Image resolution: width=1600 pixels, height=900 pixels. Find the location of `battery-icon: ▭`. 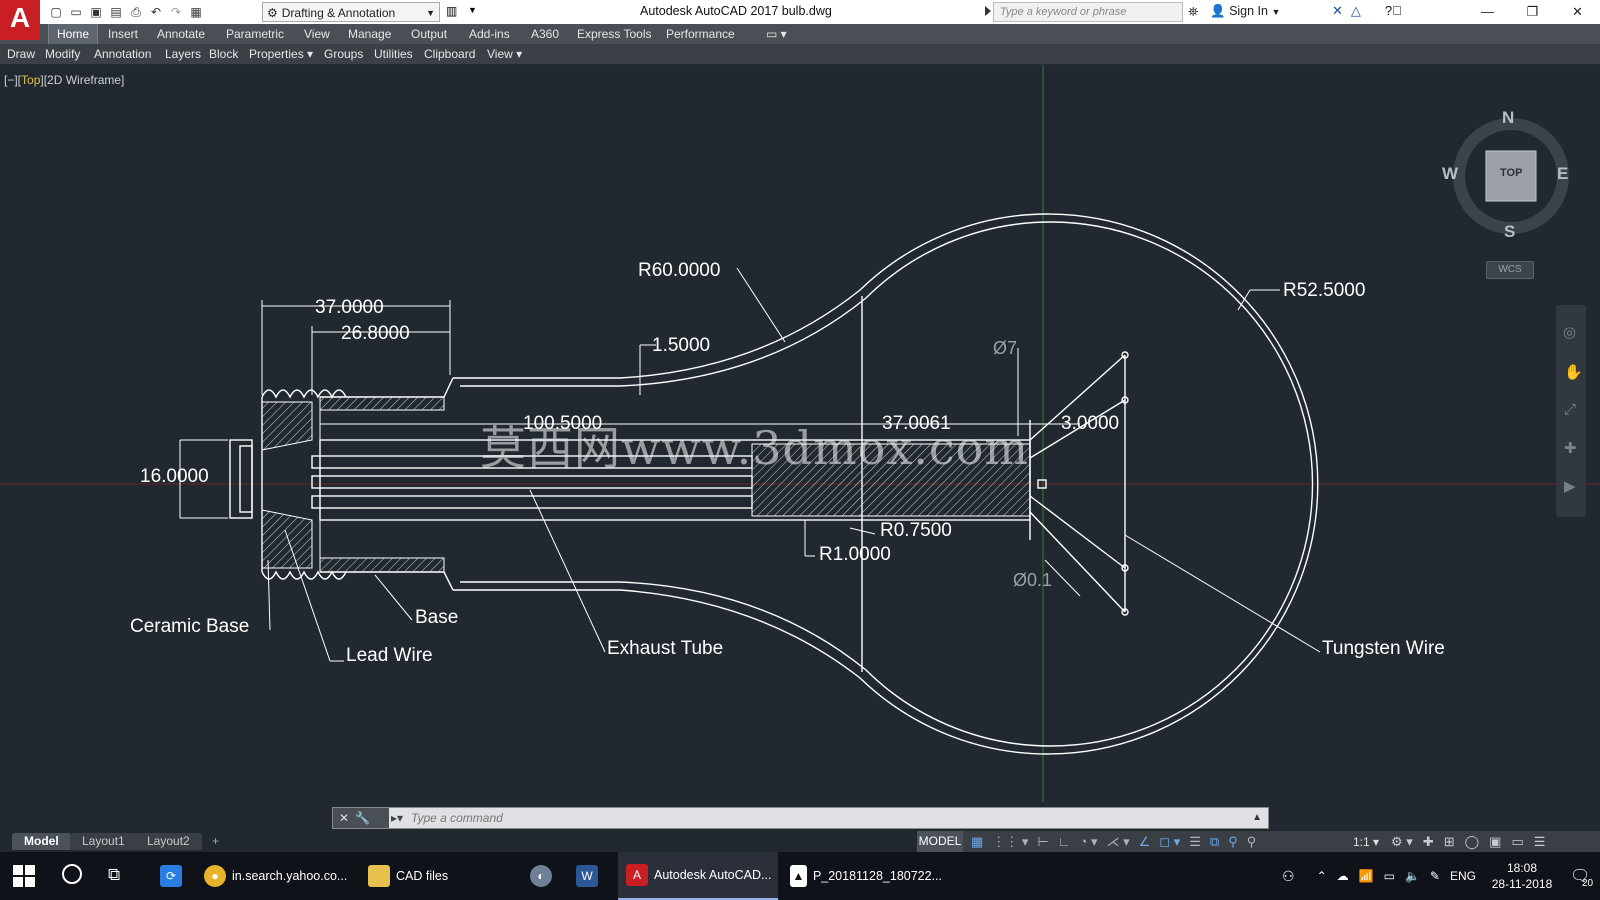

battery-icon: ▭ is located at coordinates (1389, 876).